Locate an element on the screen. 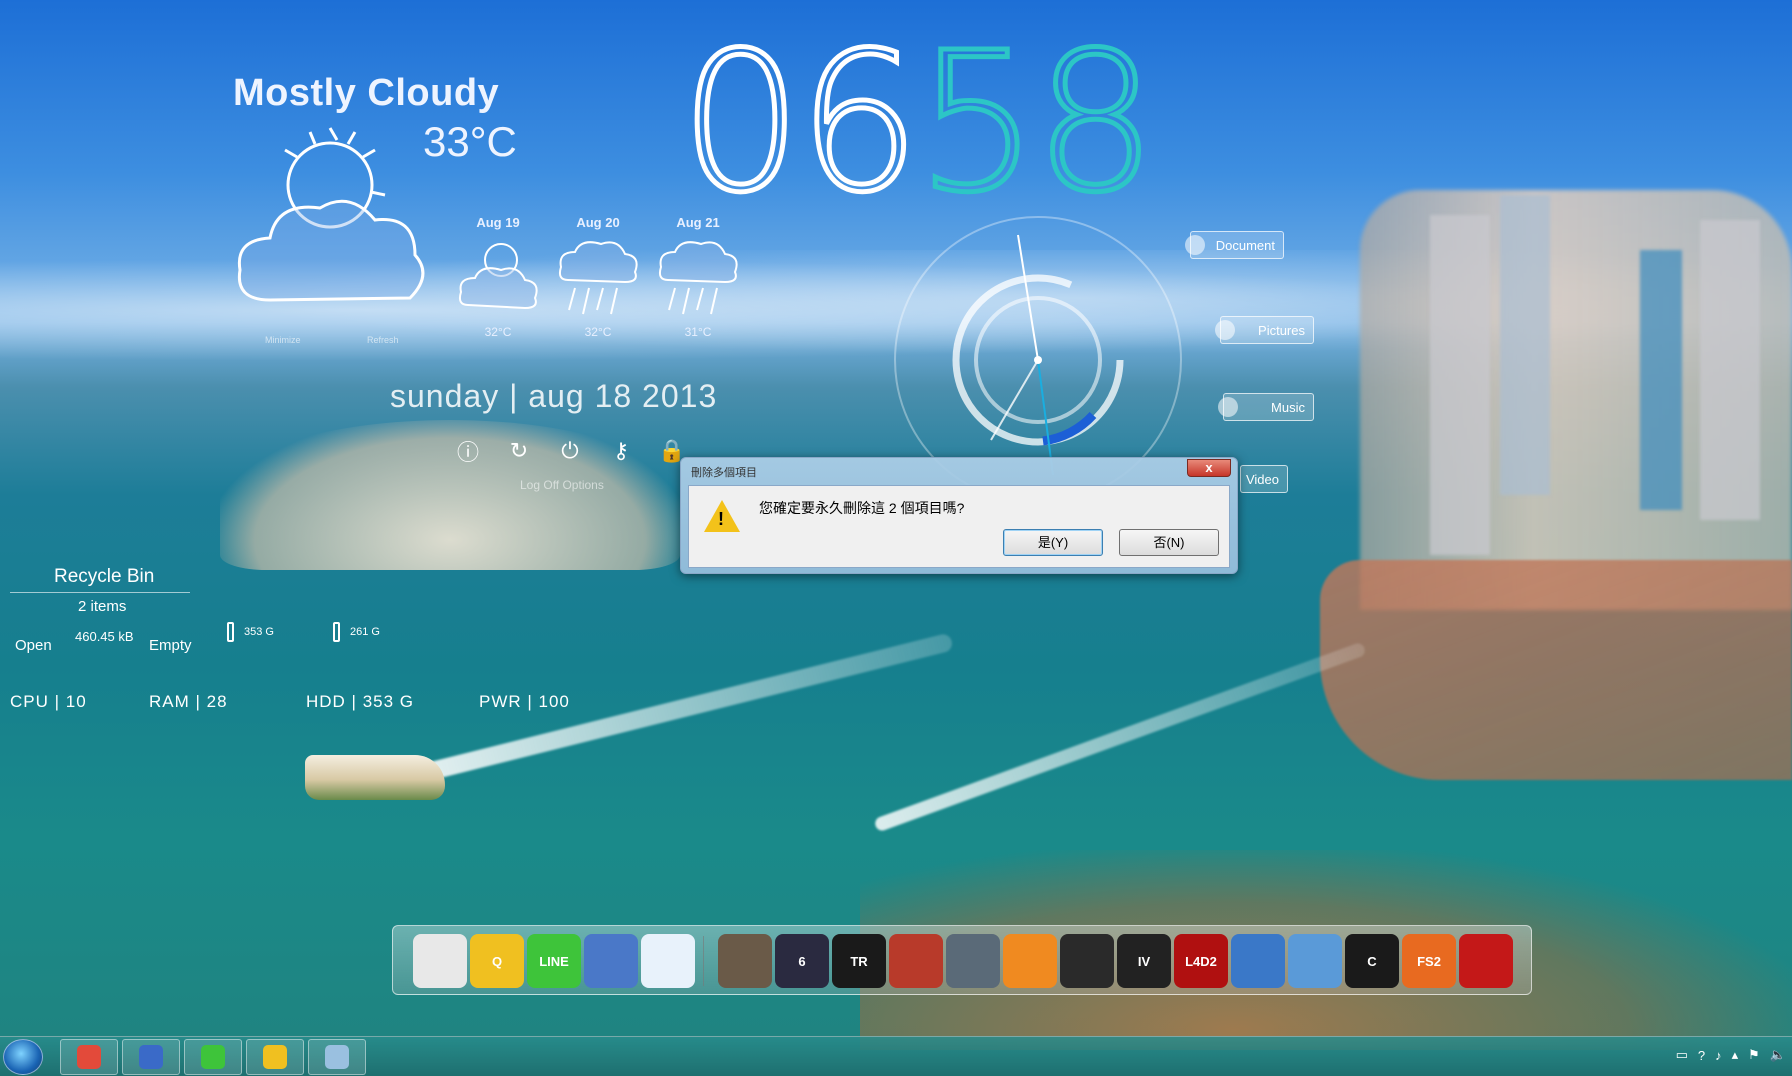  taskbar-app-q-app is located at coordinates (275, 1057).